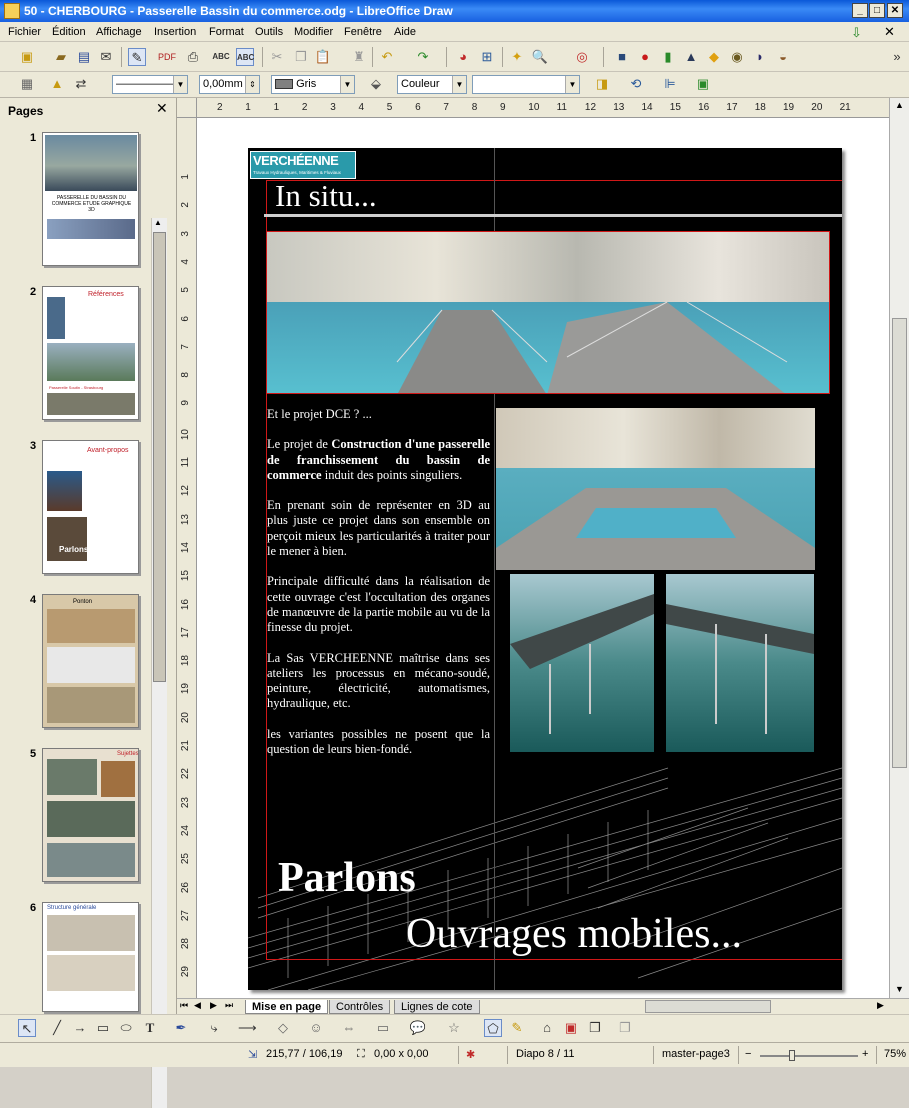 The image size is (909, 1108). Describe the element at coordinates (221, 57) in the screenshot. I see `spellcheck-icon: ABC` at that location.